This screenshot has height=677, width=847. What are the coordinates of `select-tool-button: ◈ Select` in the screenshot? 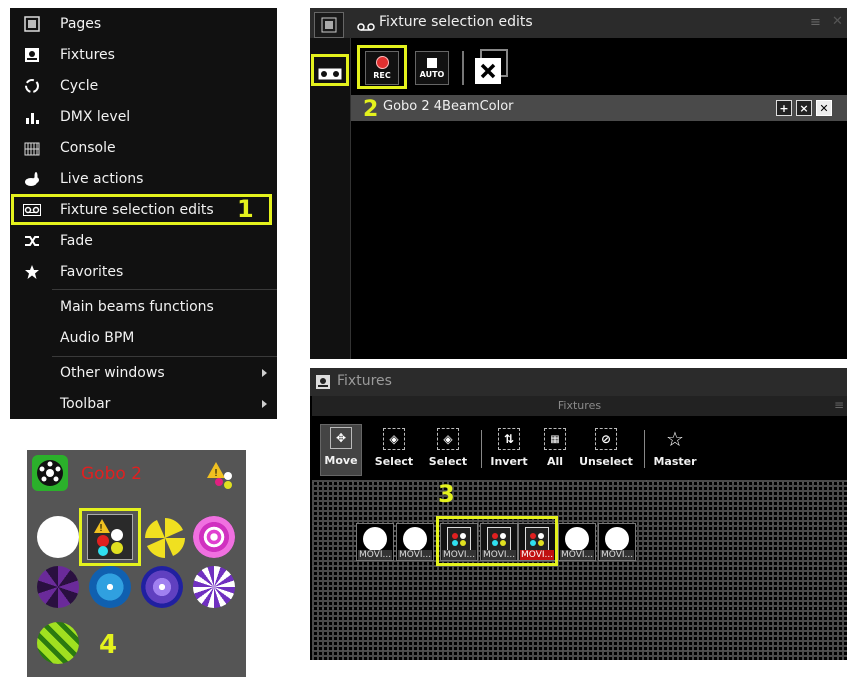 It's located at (394, 450).